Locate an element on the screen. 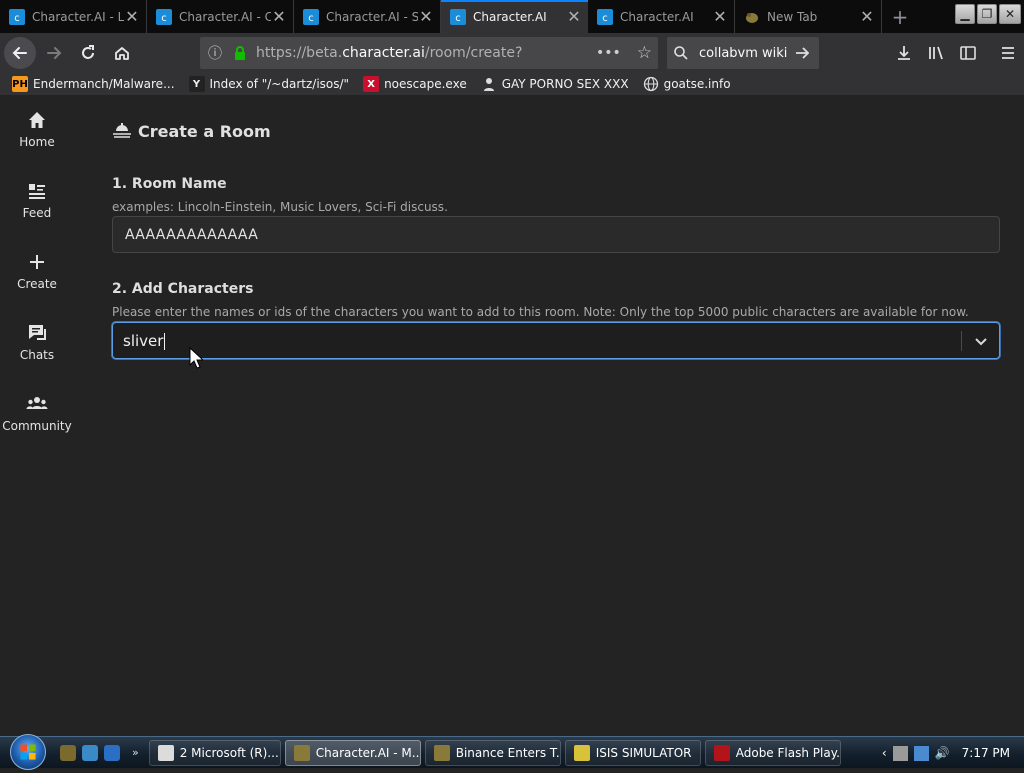 The height and width of the screenshot is (773, 1024). back-button is located at coordinates (20, 53).